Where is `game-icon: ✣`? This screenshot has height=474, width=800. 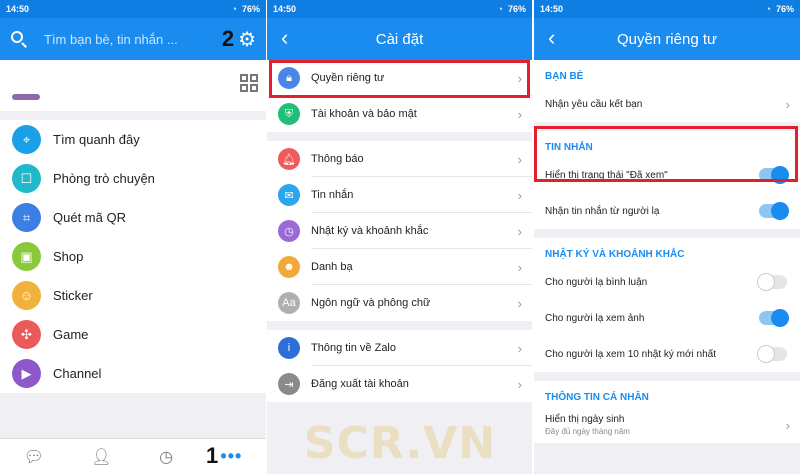
game-icon: ✣ is located at coordinates (26, 334).